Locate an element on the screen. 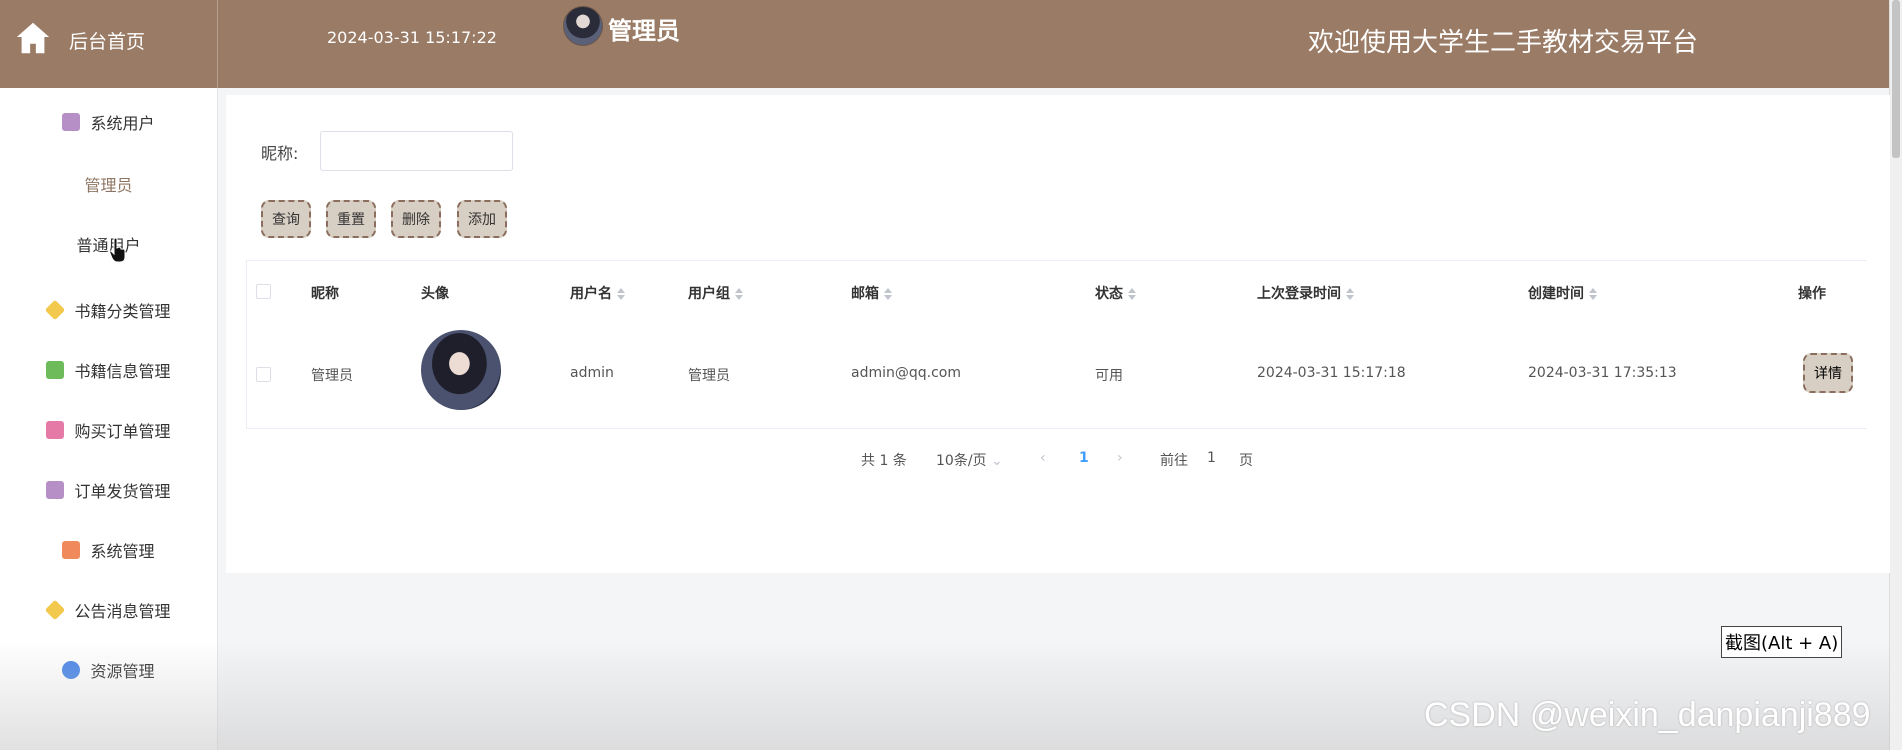 This screenshot has height=750, width=1902. menu-order-shipping: 订单发货管理 is located at coordinates (108, 490).